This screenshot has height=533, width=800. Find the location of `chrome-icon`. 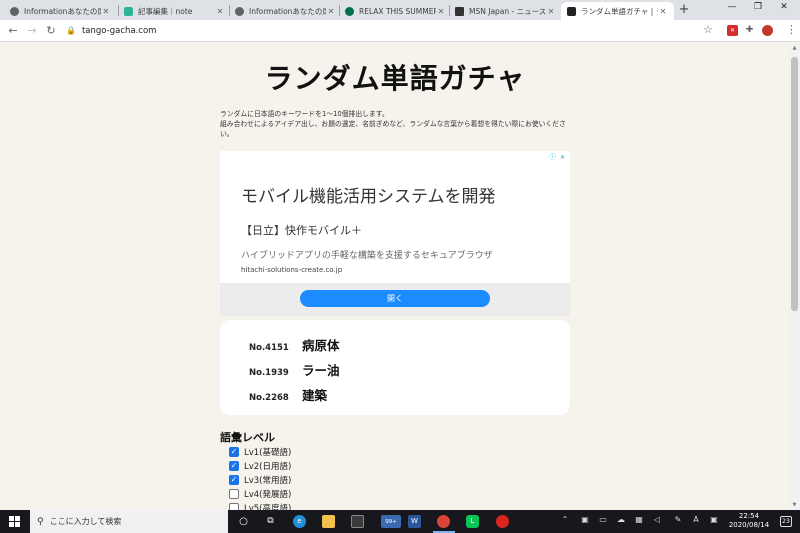

chrome-icon is located at coordinates (443, 521).